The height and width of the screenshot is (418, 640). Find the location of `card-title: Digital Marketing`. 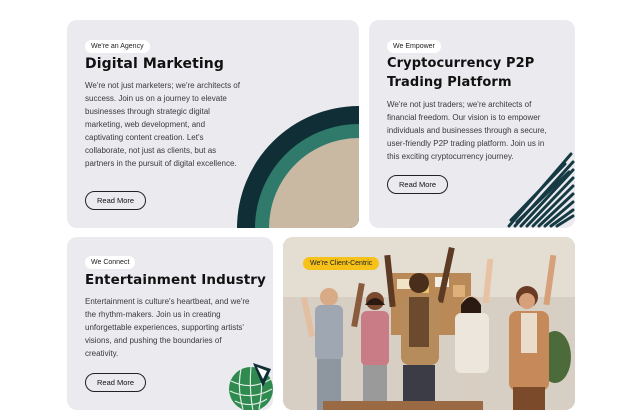

card-title: Digital Marketing is located at coordinates (154, 64).